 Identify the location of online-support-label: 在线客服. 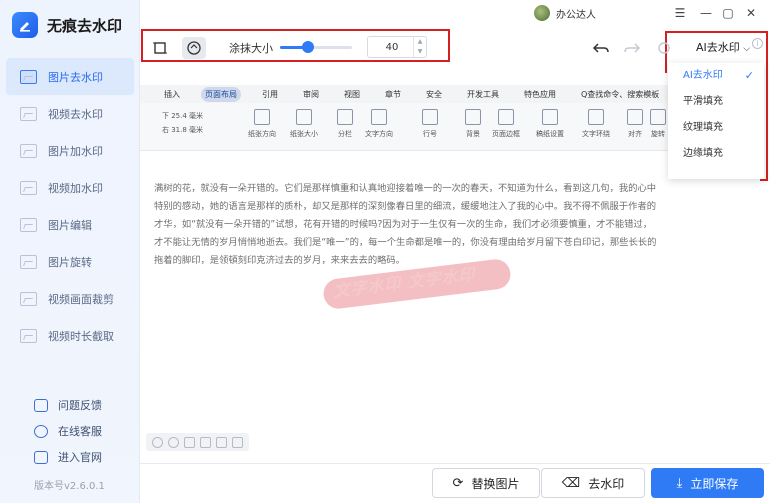
(80, 431).